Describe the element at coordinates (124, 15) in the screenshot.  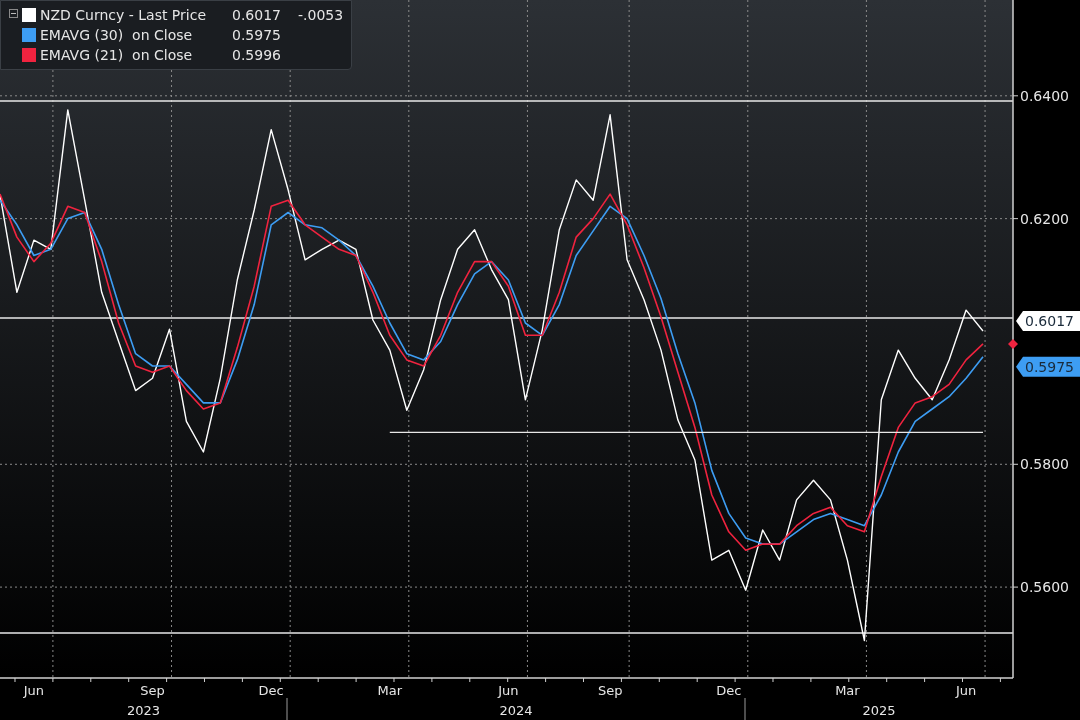
I see `legend-label: NZD Curncy - Last Price` at that location.